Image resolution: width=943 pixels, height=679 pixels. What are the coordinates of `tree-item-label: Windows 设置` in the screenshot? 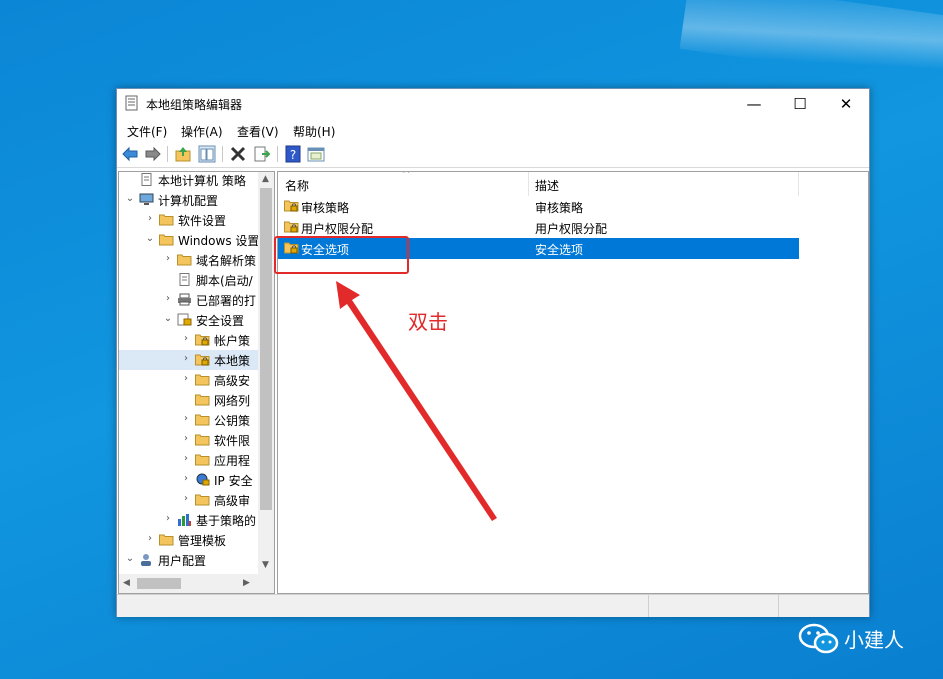 It's located at (218, 241).